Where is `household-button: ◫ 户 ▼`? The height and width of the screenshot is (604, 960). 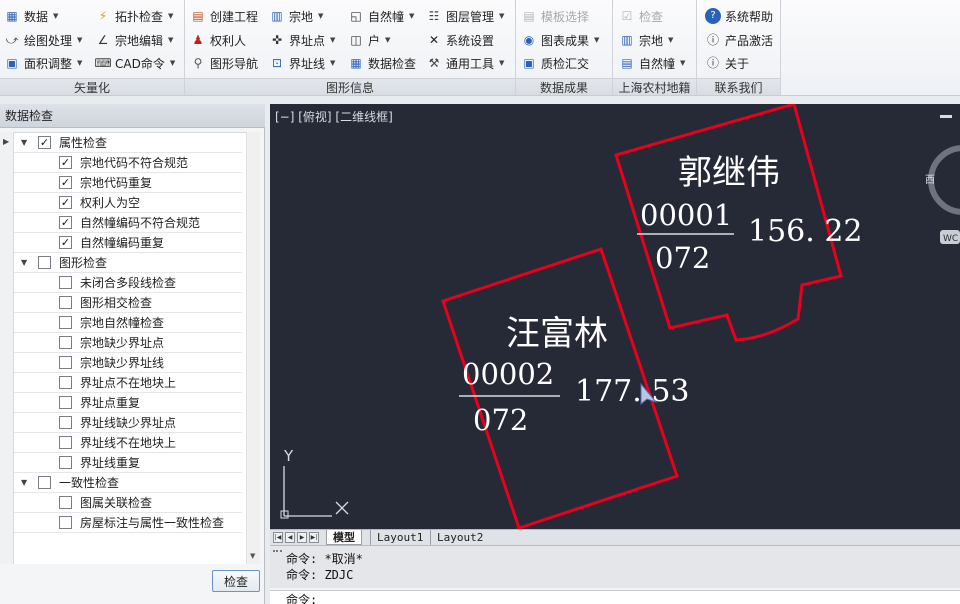
household-button: ◫ 户 ▼ is located at coordinates (369, 40).